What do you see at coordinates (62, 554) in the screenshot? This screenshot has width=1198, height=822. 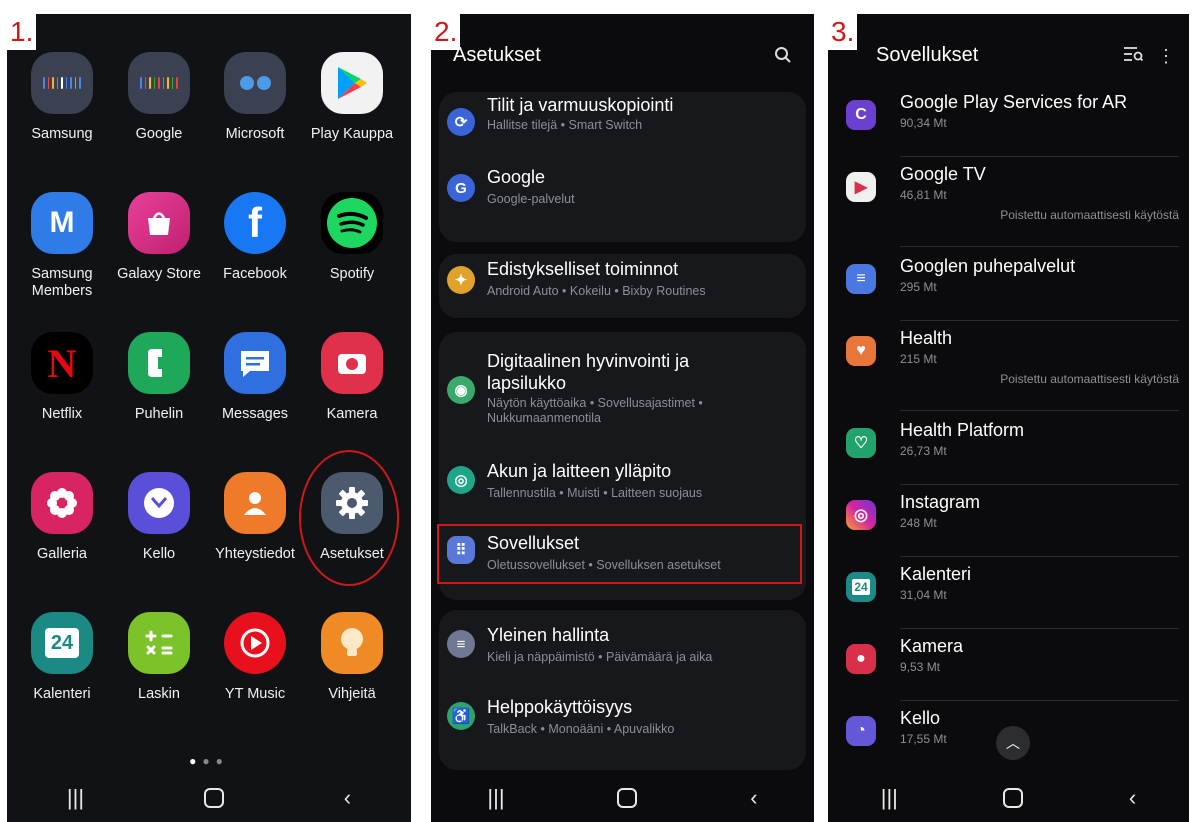 I see `app-label: Galleria` at bounding box center [62, 554].